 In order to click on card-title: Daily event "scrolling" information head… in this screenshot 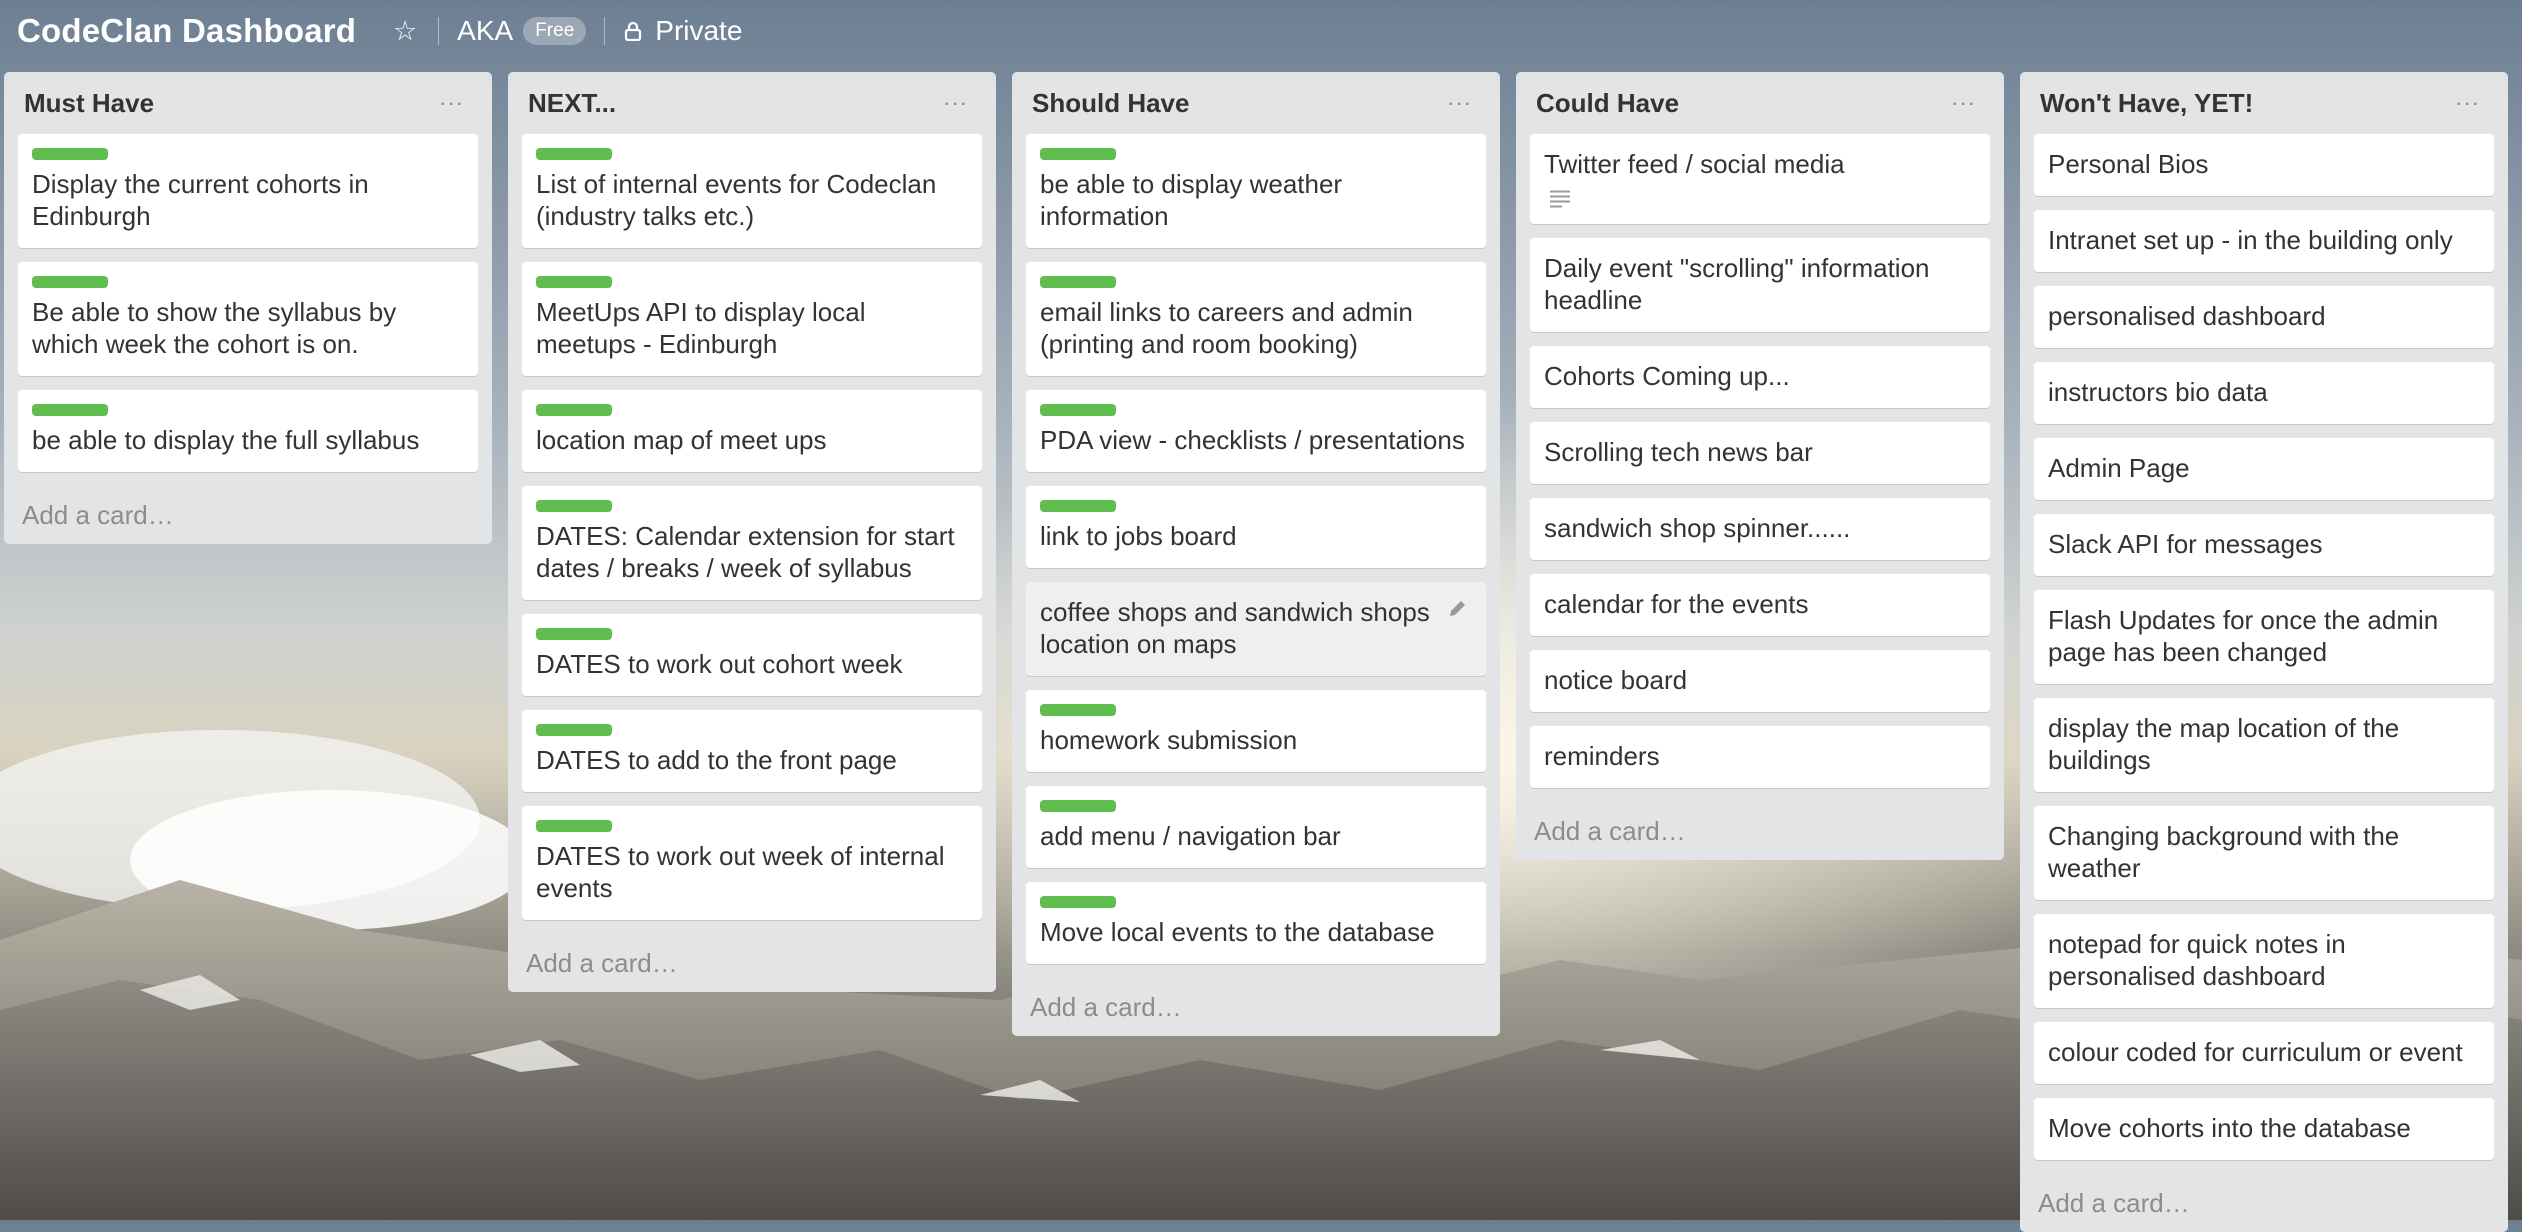, I will do `click(1737, 284)`.